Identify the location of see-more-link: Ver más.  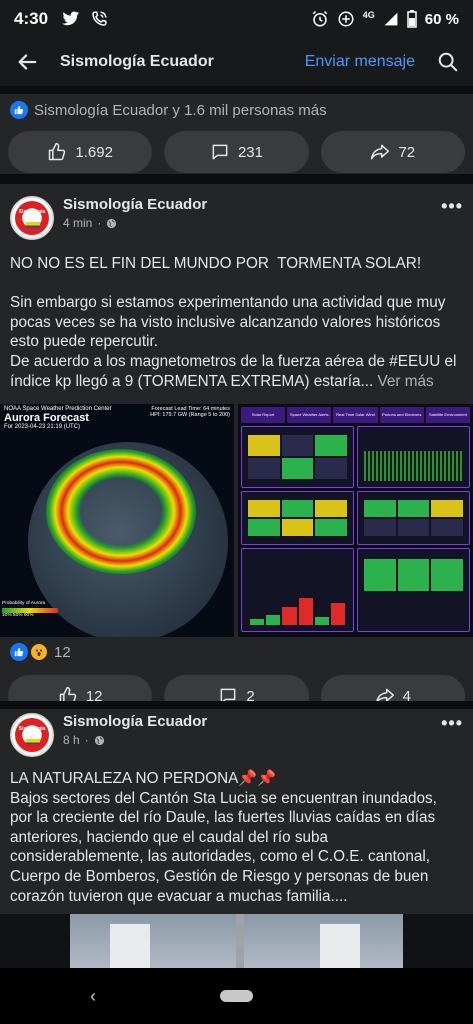
(403, 381).